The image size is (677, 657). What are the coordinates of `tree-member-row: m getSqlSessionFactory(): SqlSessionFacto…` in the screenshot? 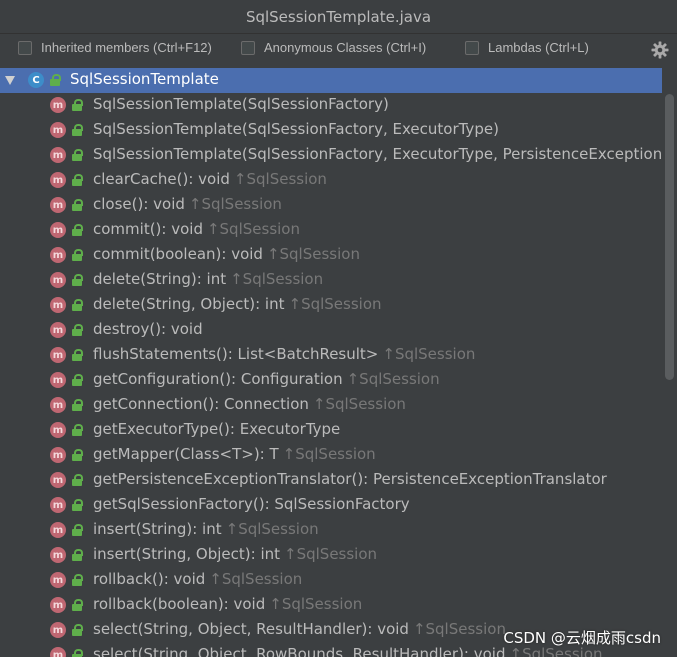 It's located at (331, 505).